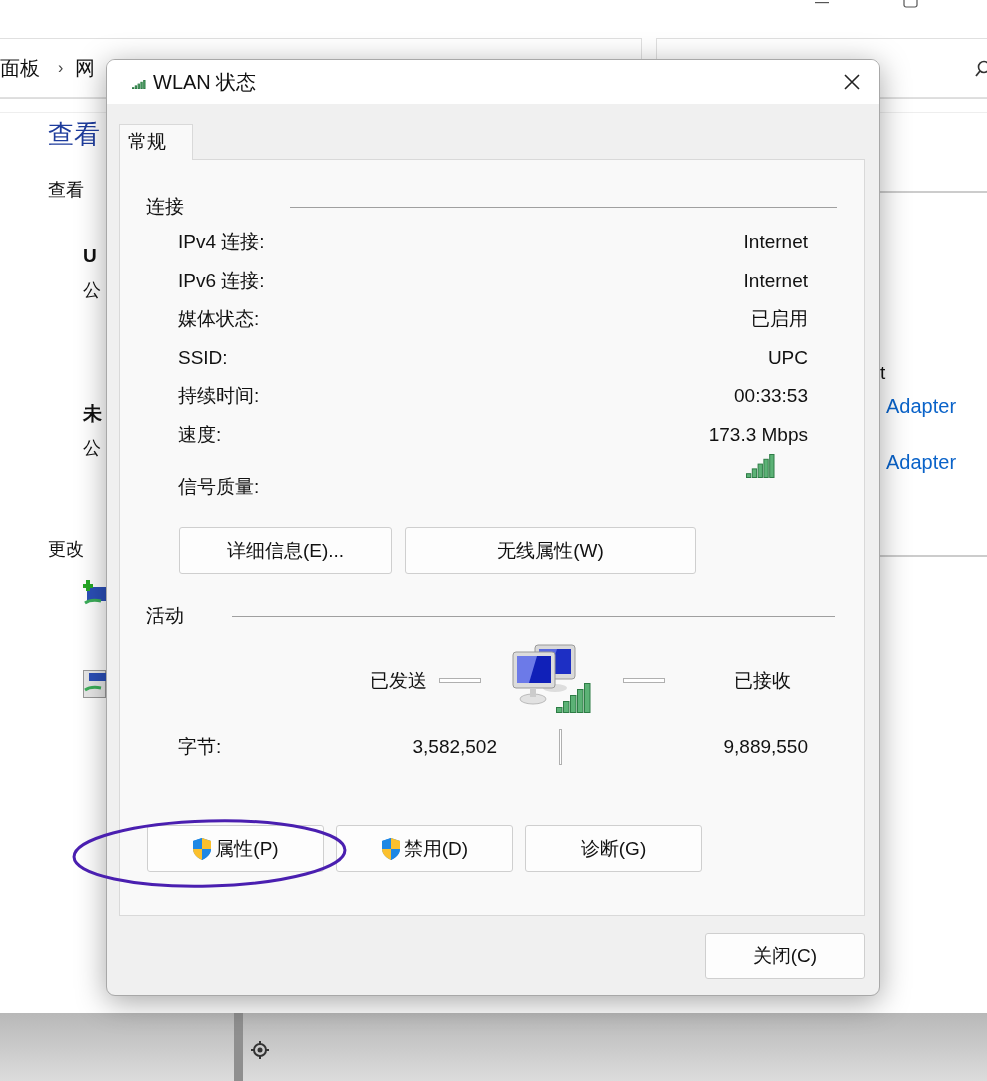  Describe the element at coordinates (219, 396) in the screenshot. I see `field-label: 持续时间:` at that location.